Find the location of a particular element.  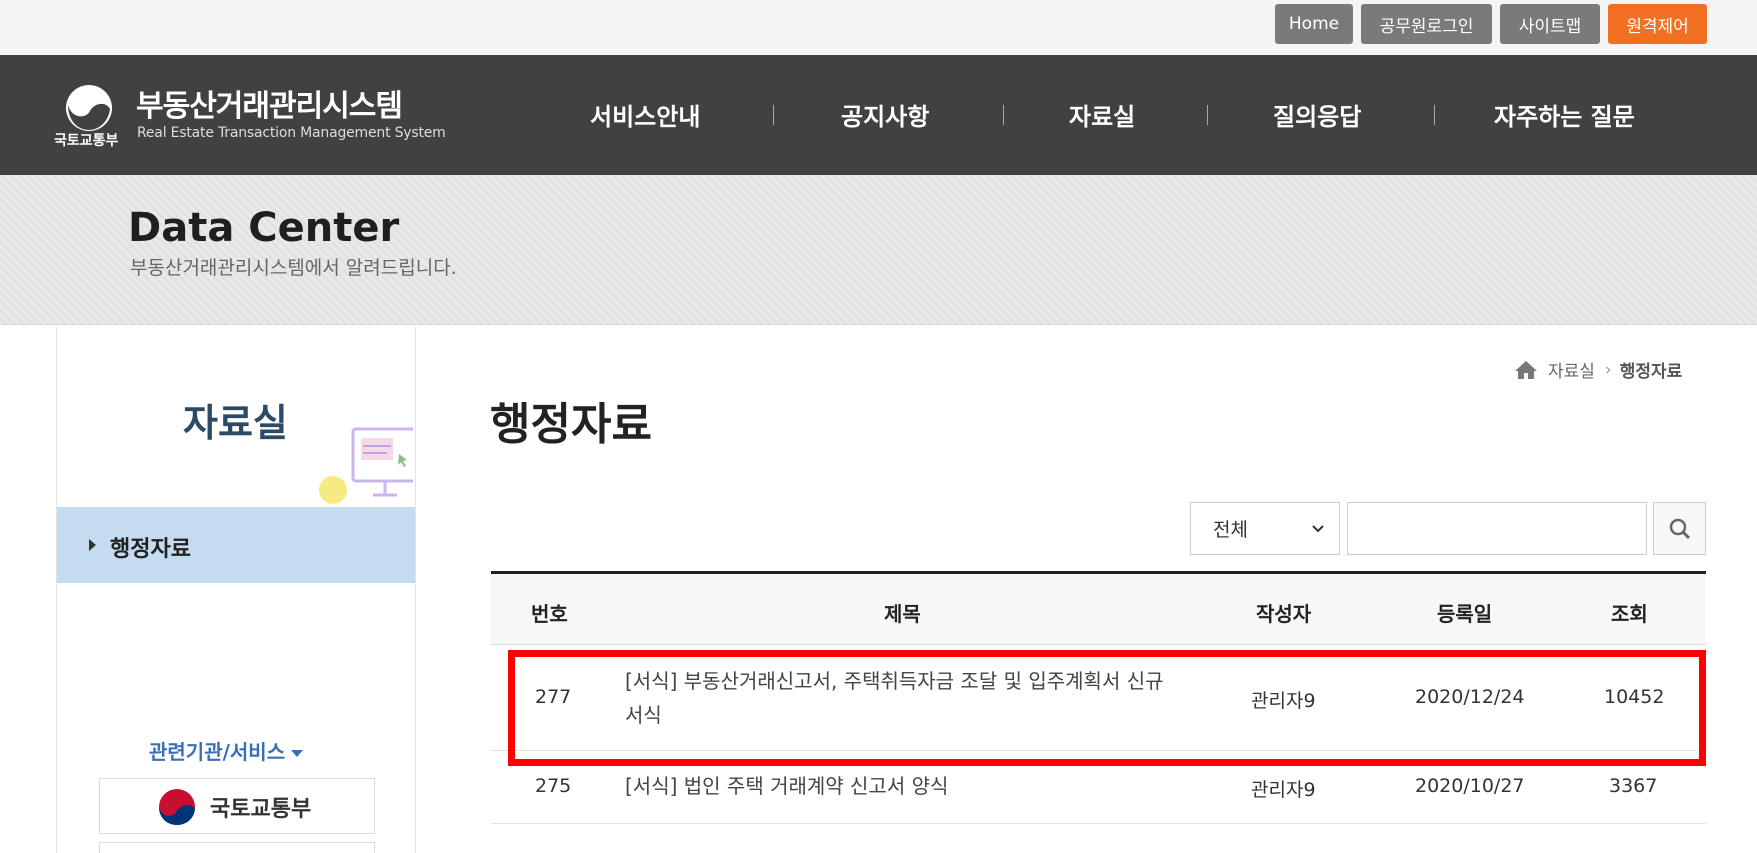

sitemap-button: 사이트맵 is located at coordinates (1550, 24).